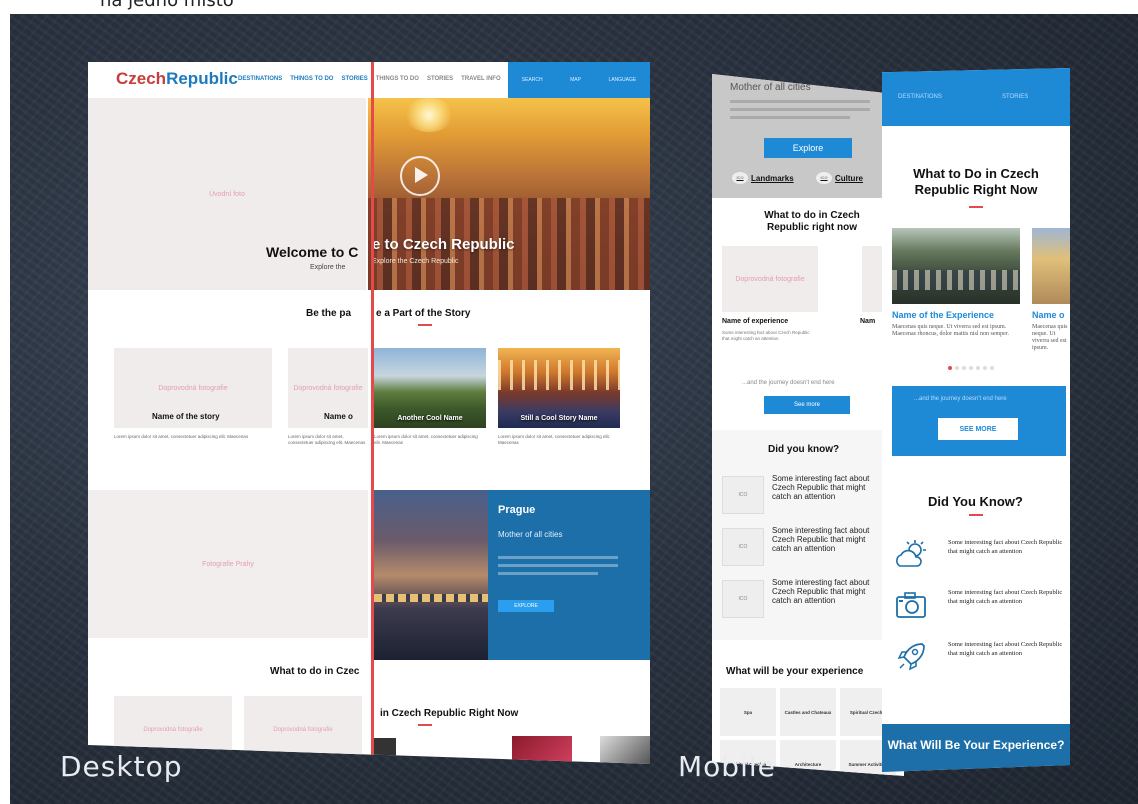 This screenshot has width=1138, height=804. What do you see at coordinates (429, 115) in the screenshot?
I see `sun-glow` at bounding box center [429, 115].